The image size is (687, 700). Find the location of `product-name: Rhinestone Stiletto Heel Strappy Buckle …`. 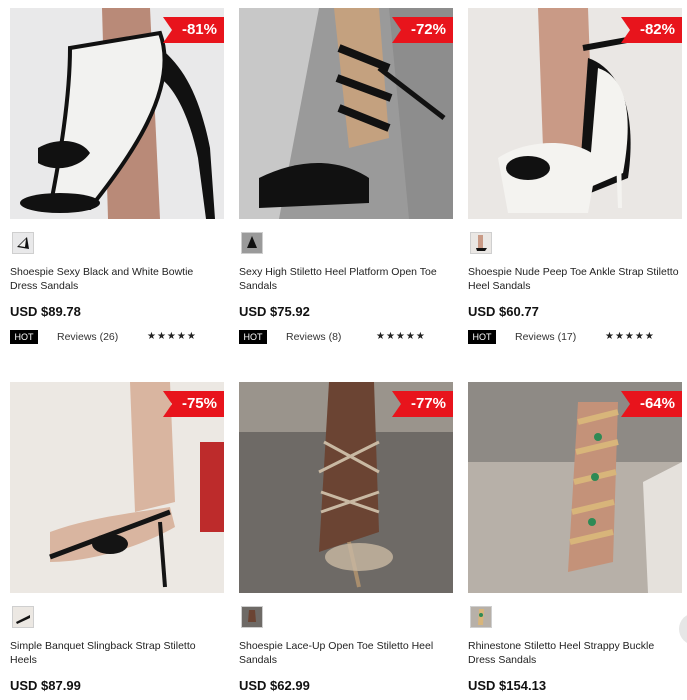

product-name: Rhinestone Stiletto Heel Strappy Buckle … is located at coordinates (574, 653).